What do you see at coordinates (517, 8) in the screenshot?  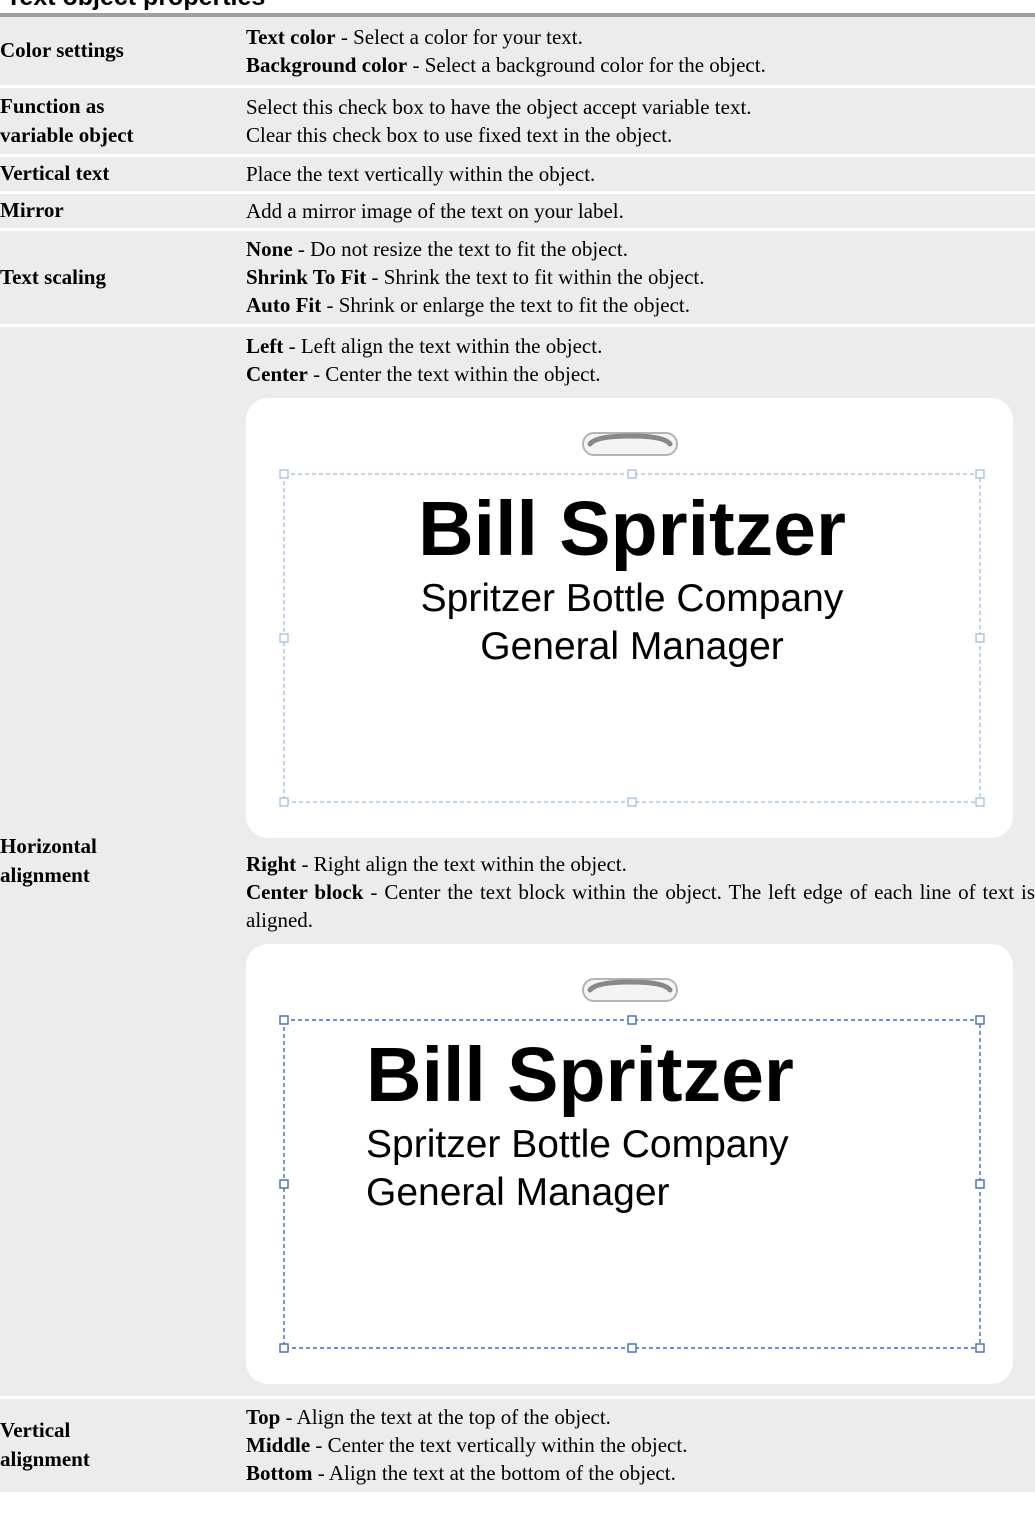 I see `section-header: Text object properties` at bounding box center [517, 8].